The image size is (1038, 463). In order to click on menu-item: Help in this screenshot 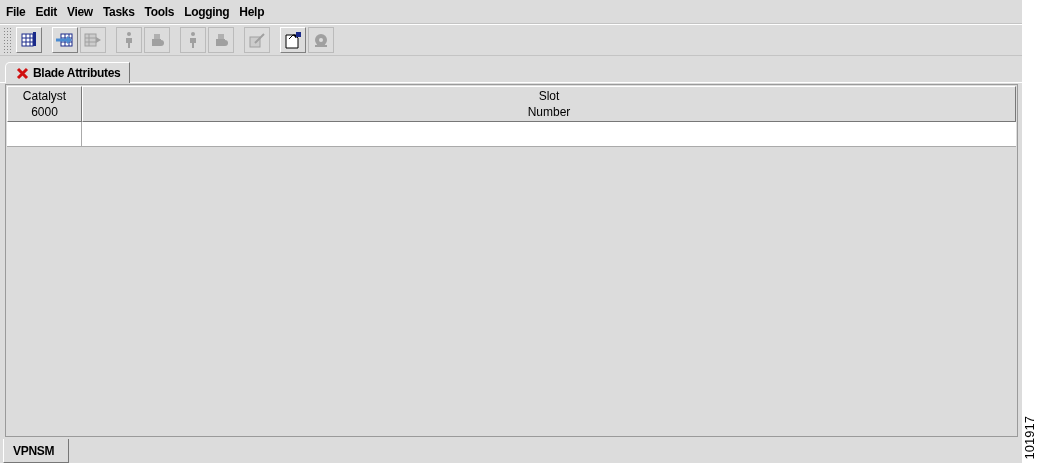, I will do `click(253, 11)`.